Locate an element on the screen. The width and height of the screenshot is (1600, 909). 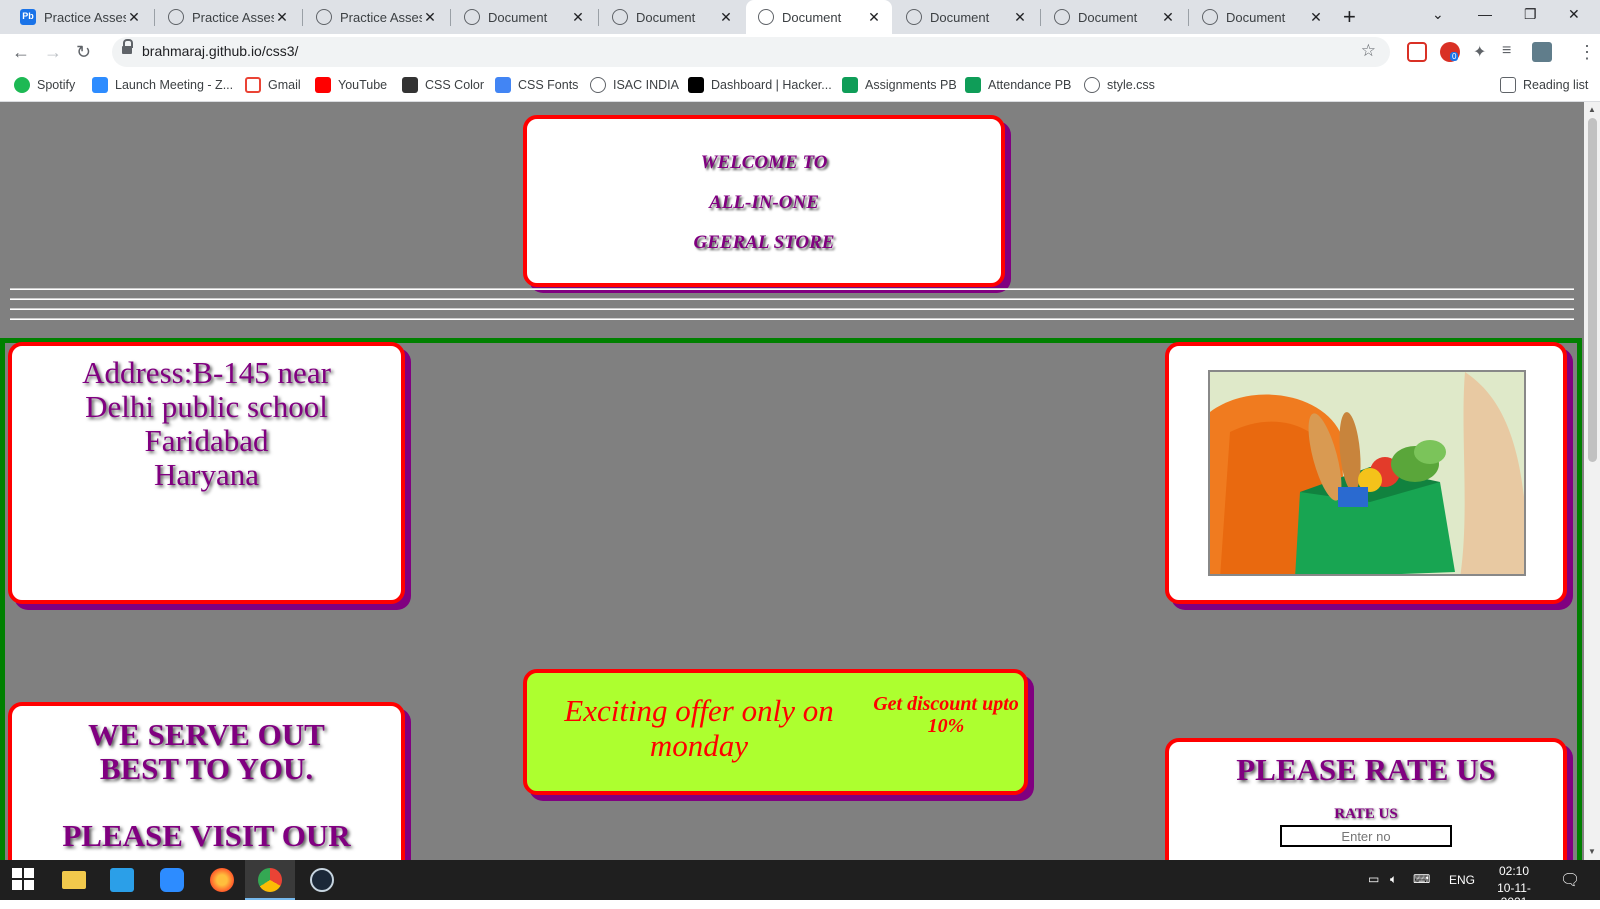
tab-document-4: Document ✕ is located at coordinates (966, 17).